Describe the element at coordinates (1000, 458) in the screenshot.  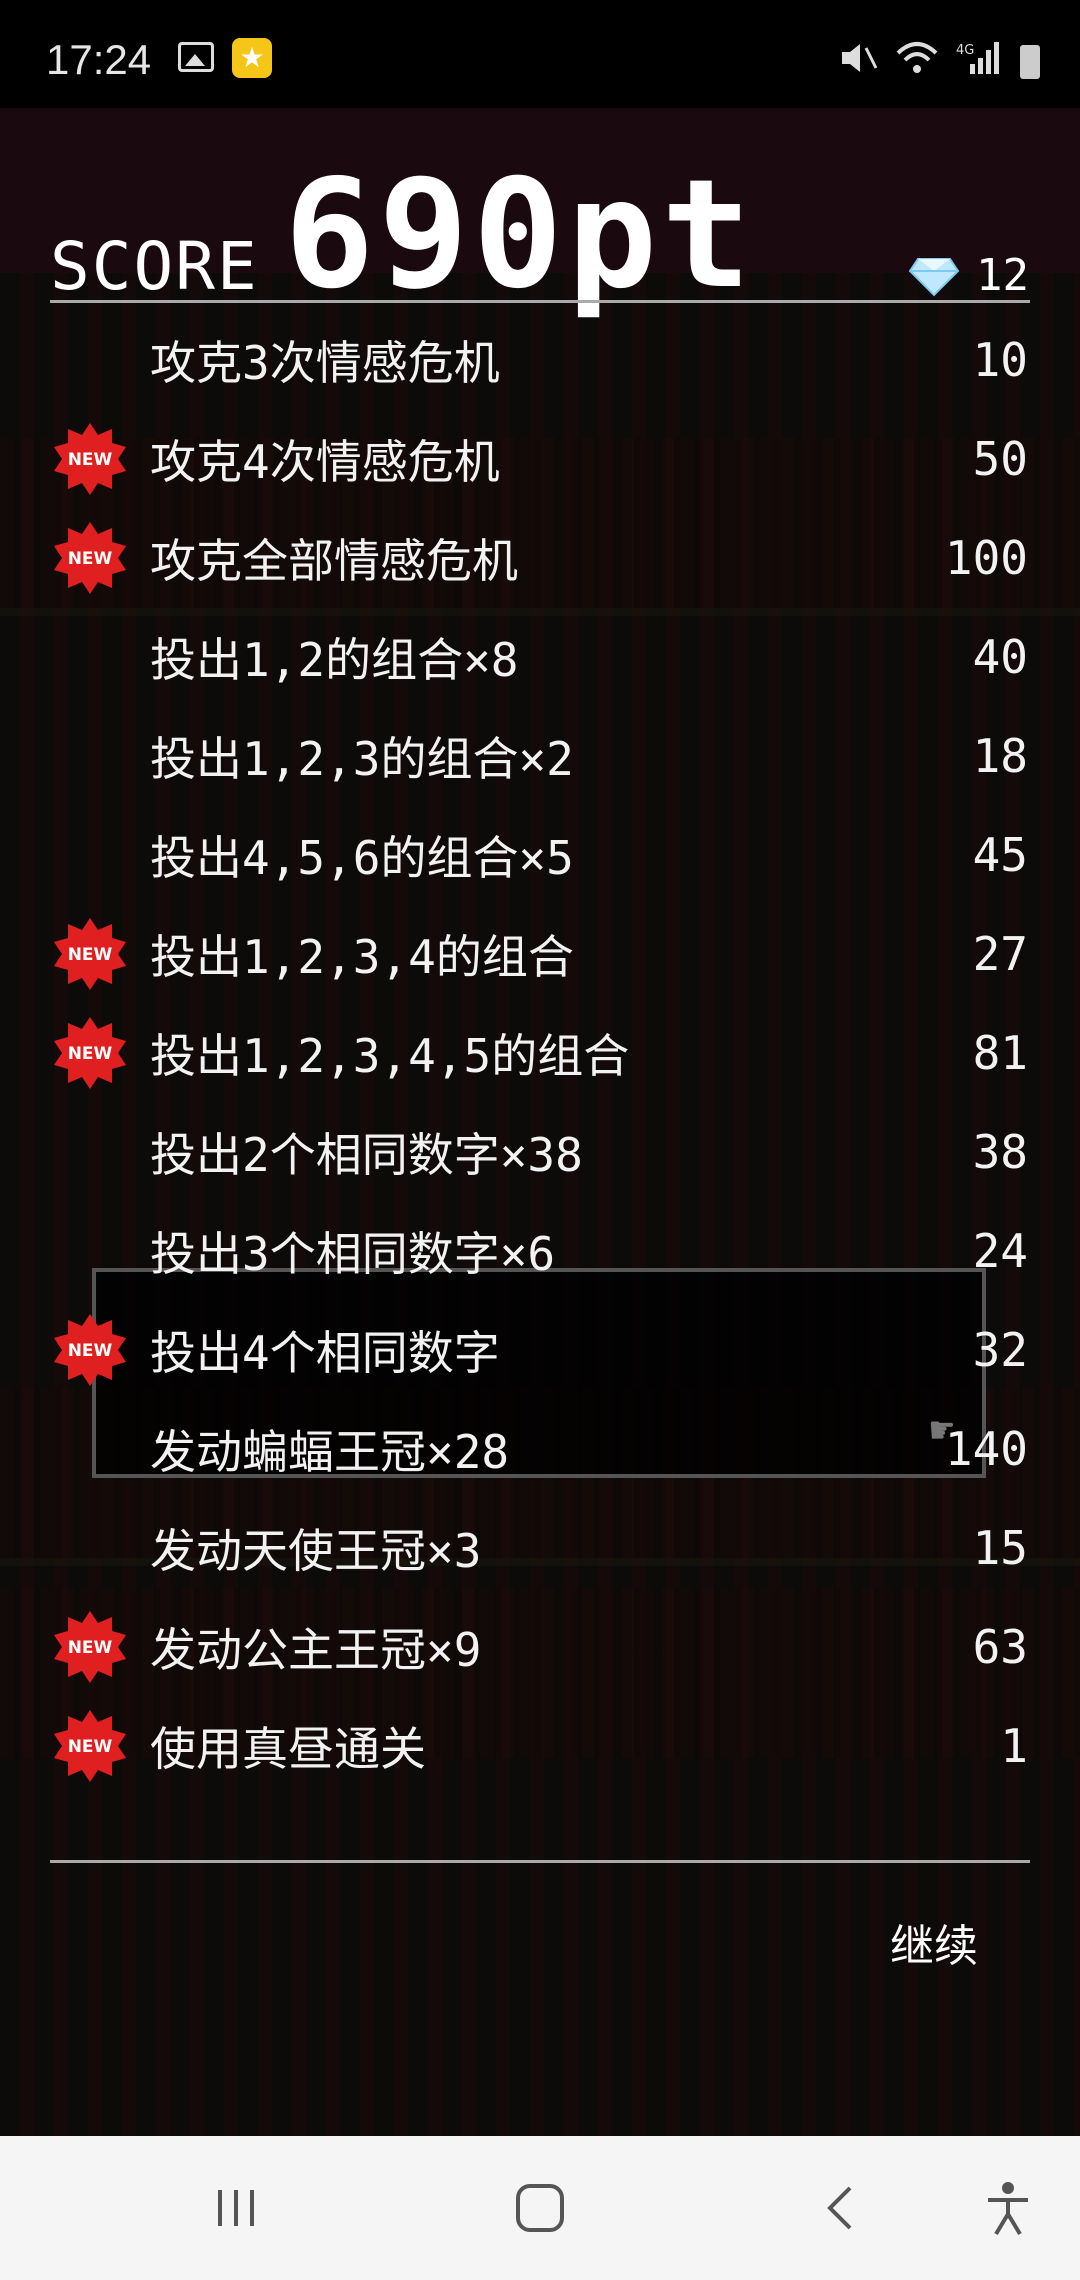
I see `achievement-points: 50` at that location.